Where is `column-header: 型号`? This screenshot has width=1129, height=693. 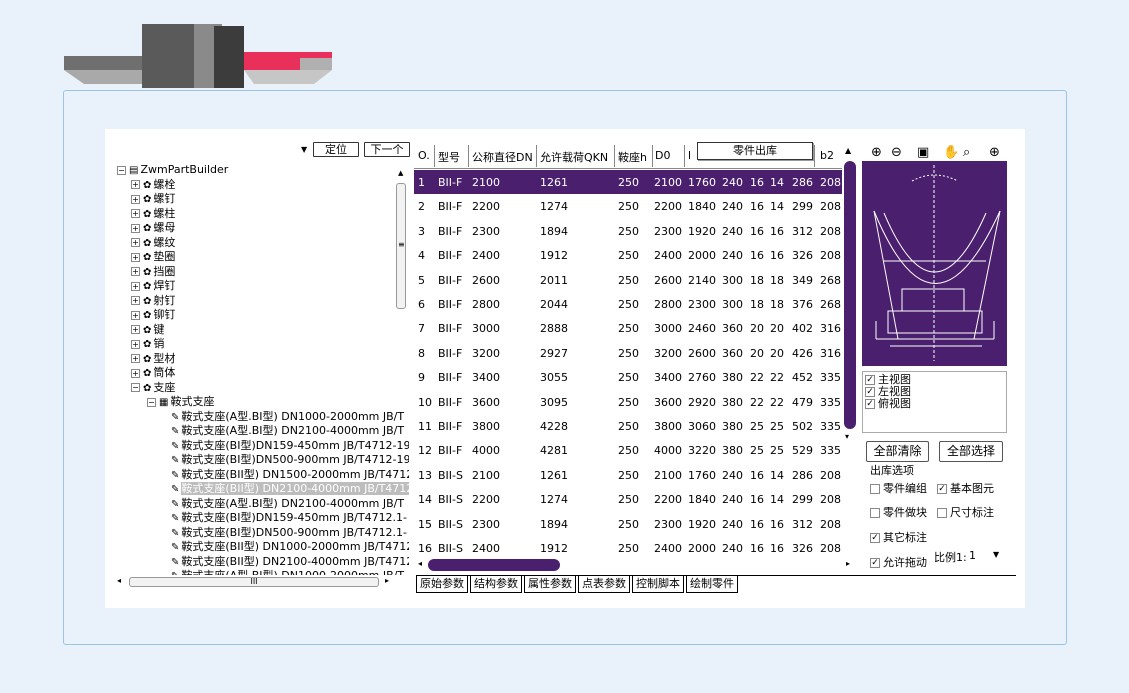
column-header: 型号 is located at coordinates (449, 157).